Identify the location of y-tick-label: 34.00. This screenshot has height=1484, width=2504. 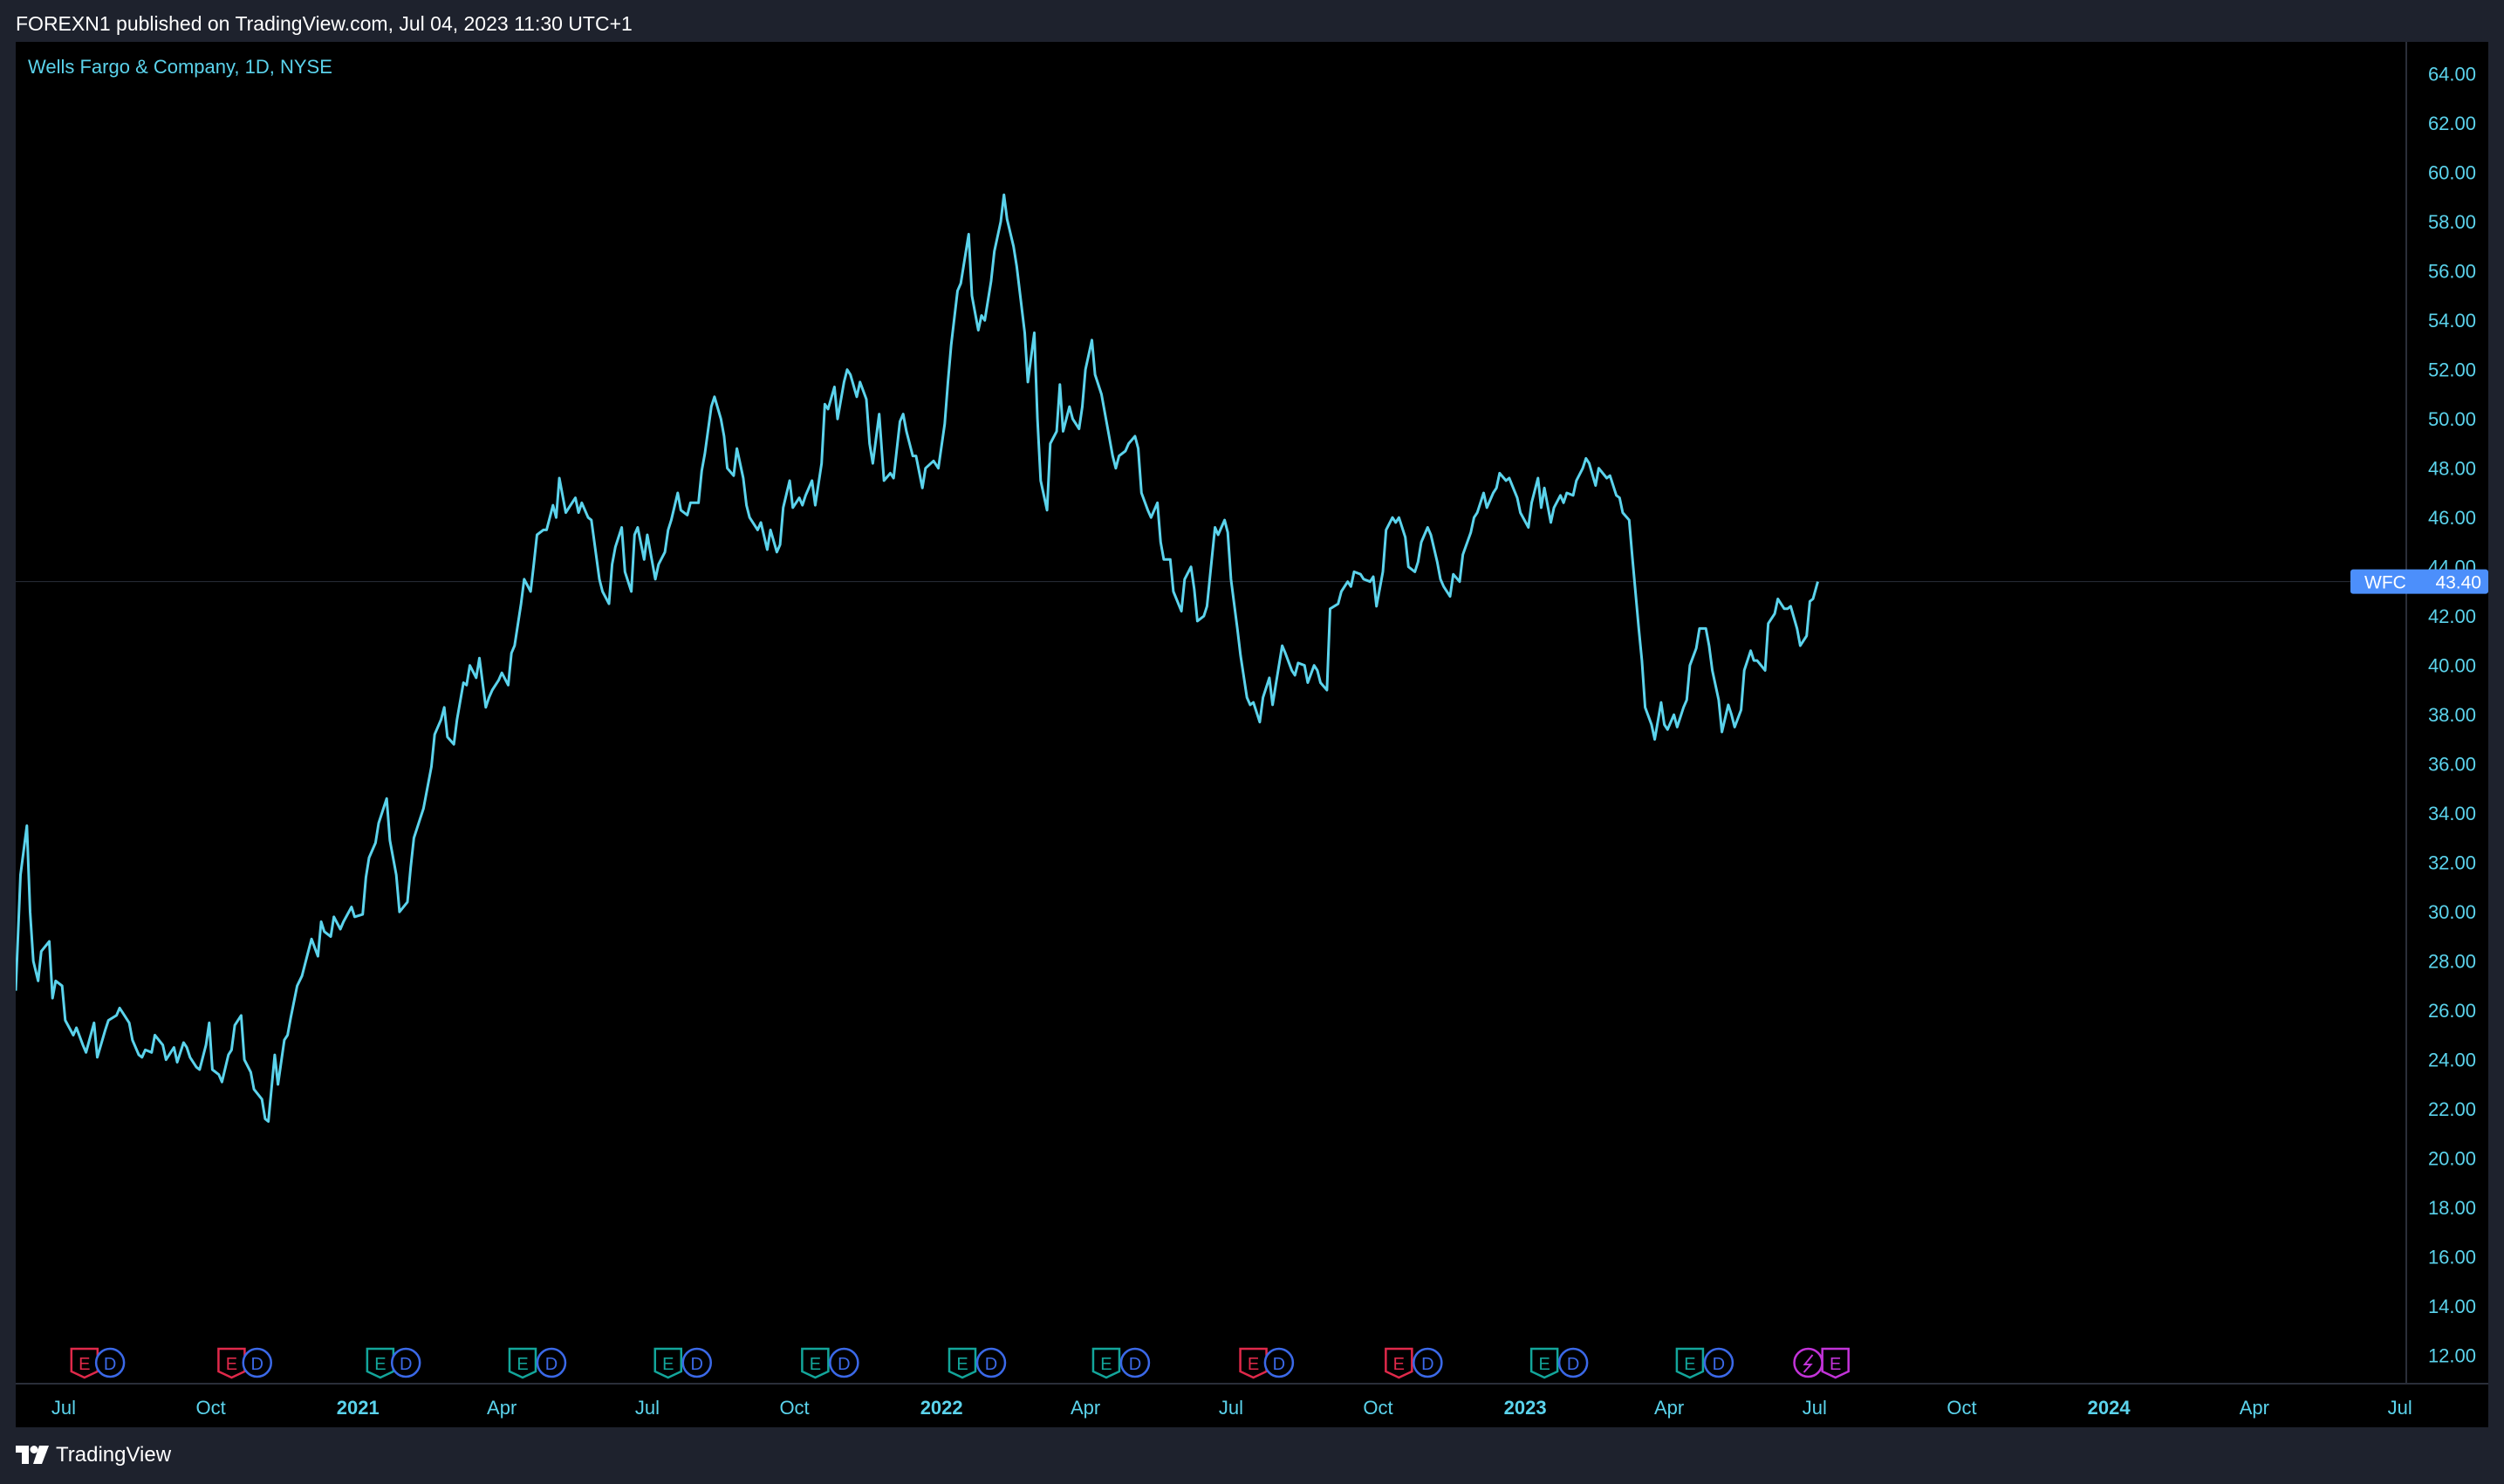
(2452, 813).